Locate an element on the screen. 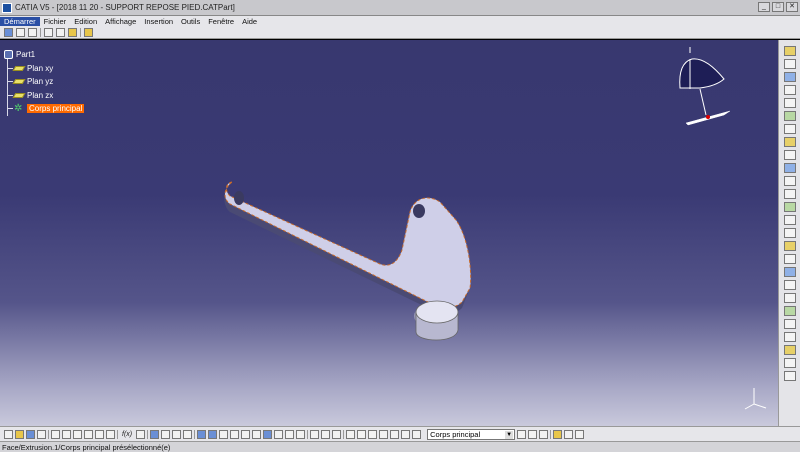 This screenshot has width=800, height=452. body-selector: Corps principal ▼ is located at coordinates (471, 434).